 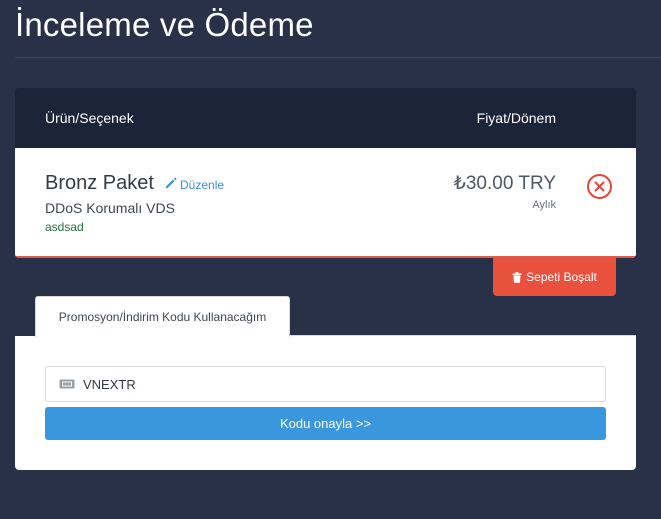 I want to click on ticket-icon, so click(x=67, y=384).